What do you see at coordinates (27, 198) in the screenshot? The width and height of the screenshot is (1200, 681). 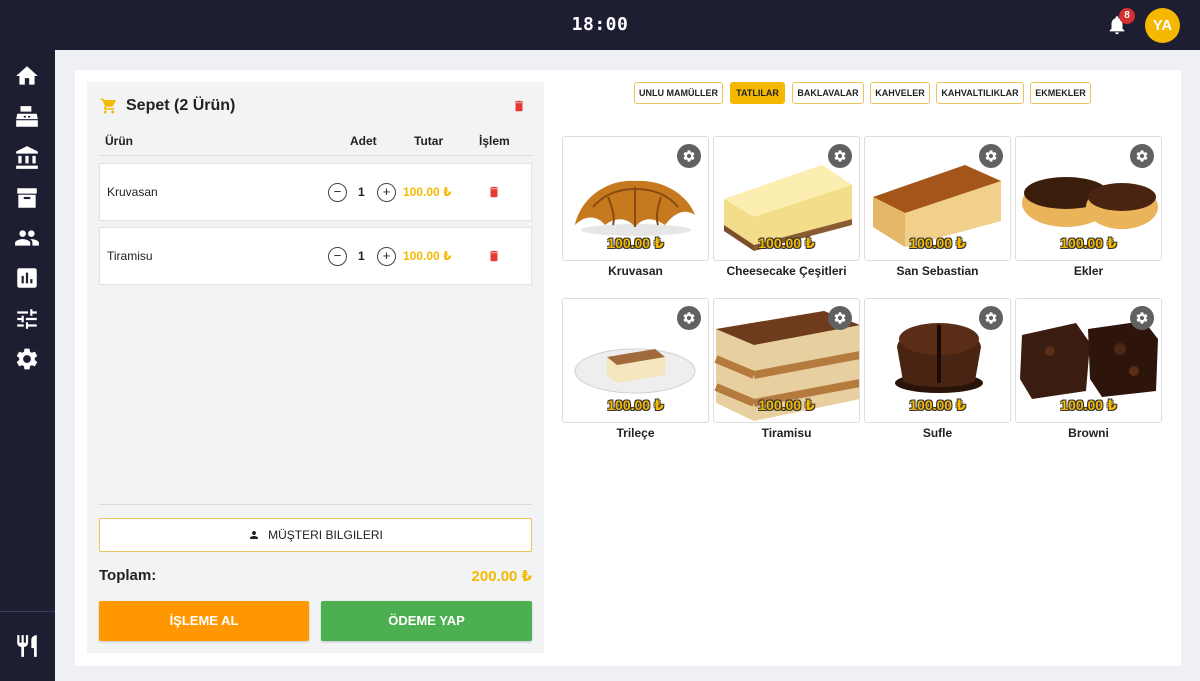 I see `archive-icon` at bounding box center [27, 198].